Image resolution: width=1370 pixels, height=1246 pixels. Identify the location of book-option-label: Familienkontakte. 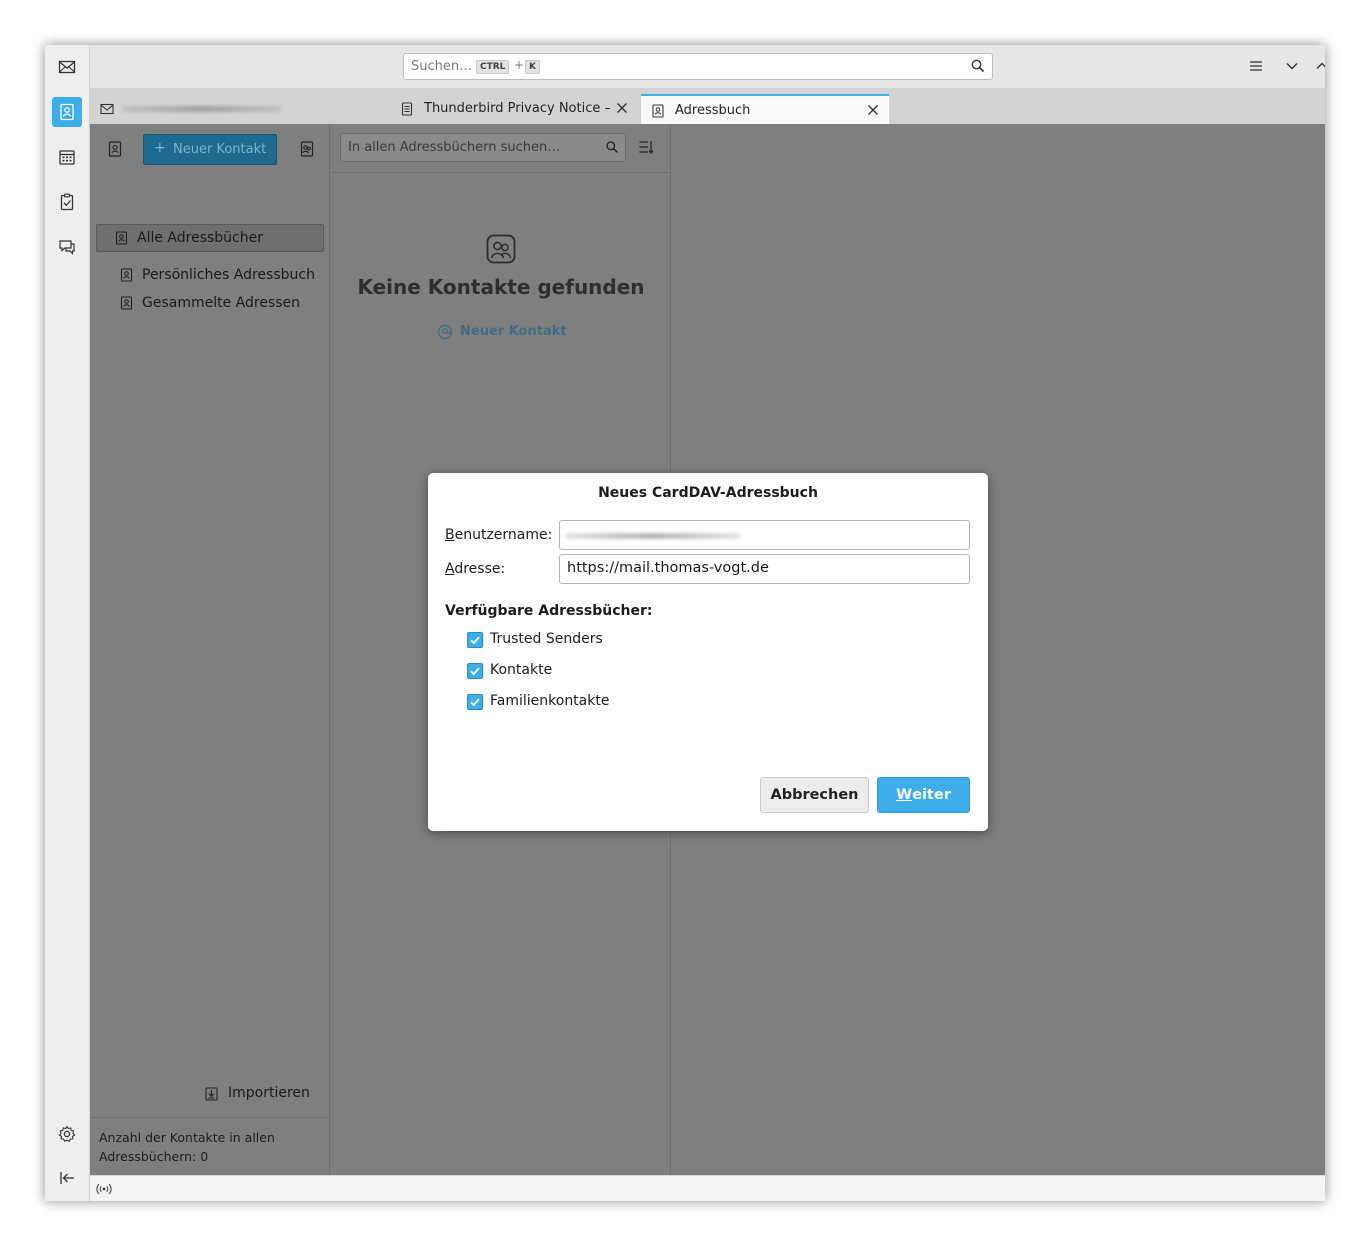
(550, 701).